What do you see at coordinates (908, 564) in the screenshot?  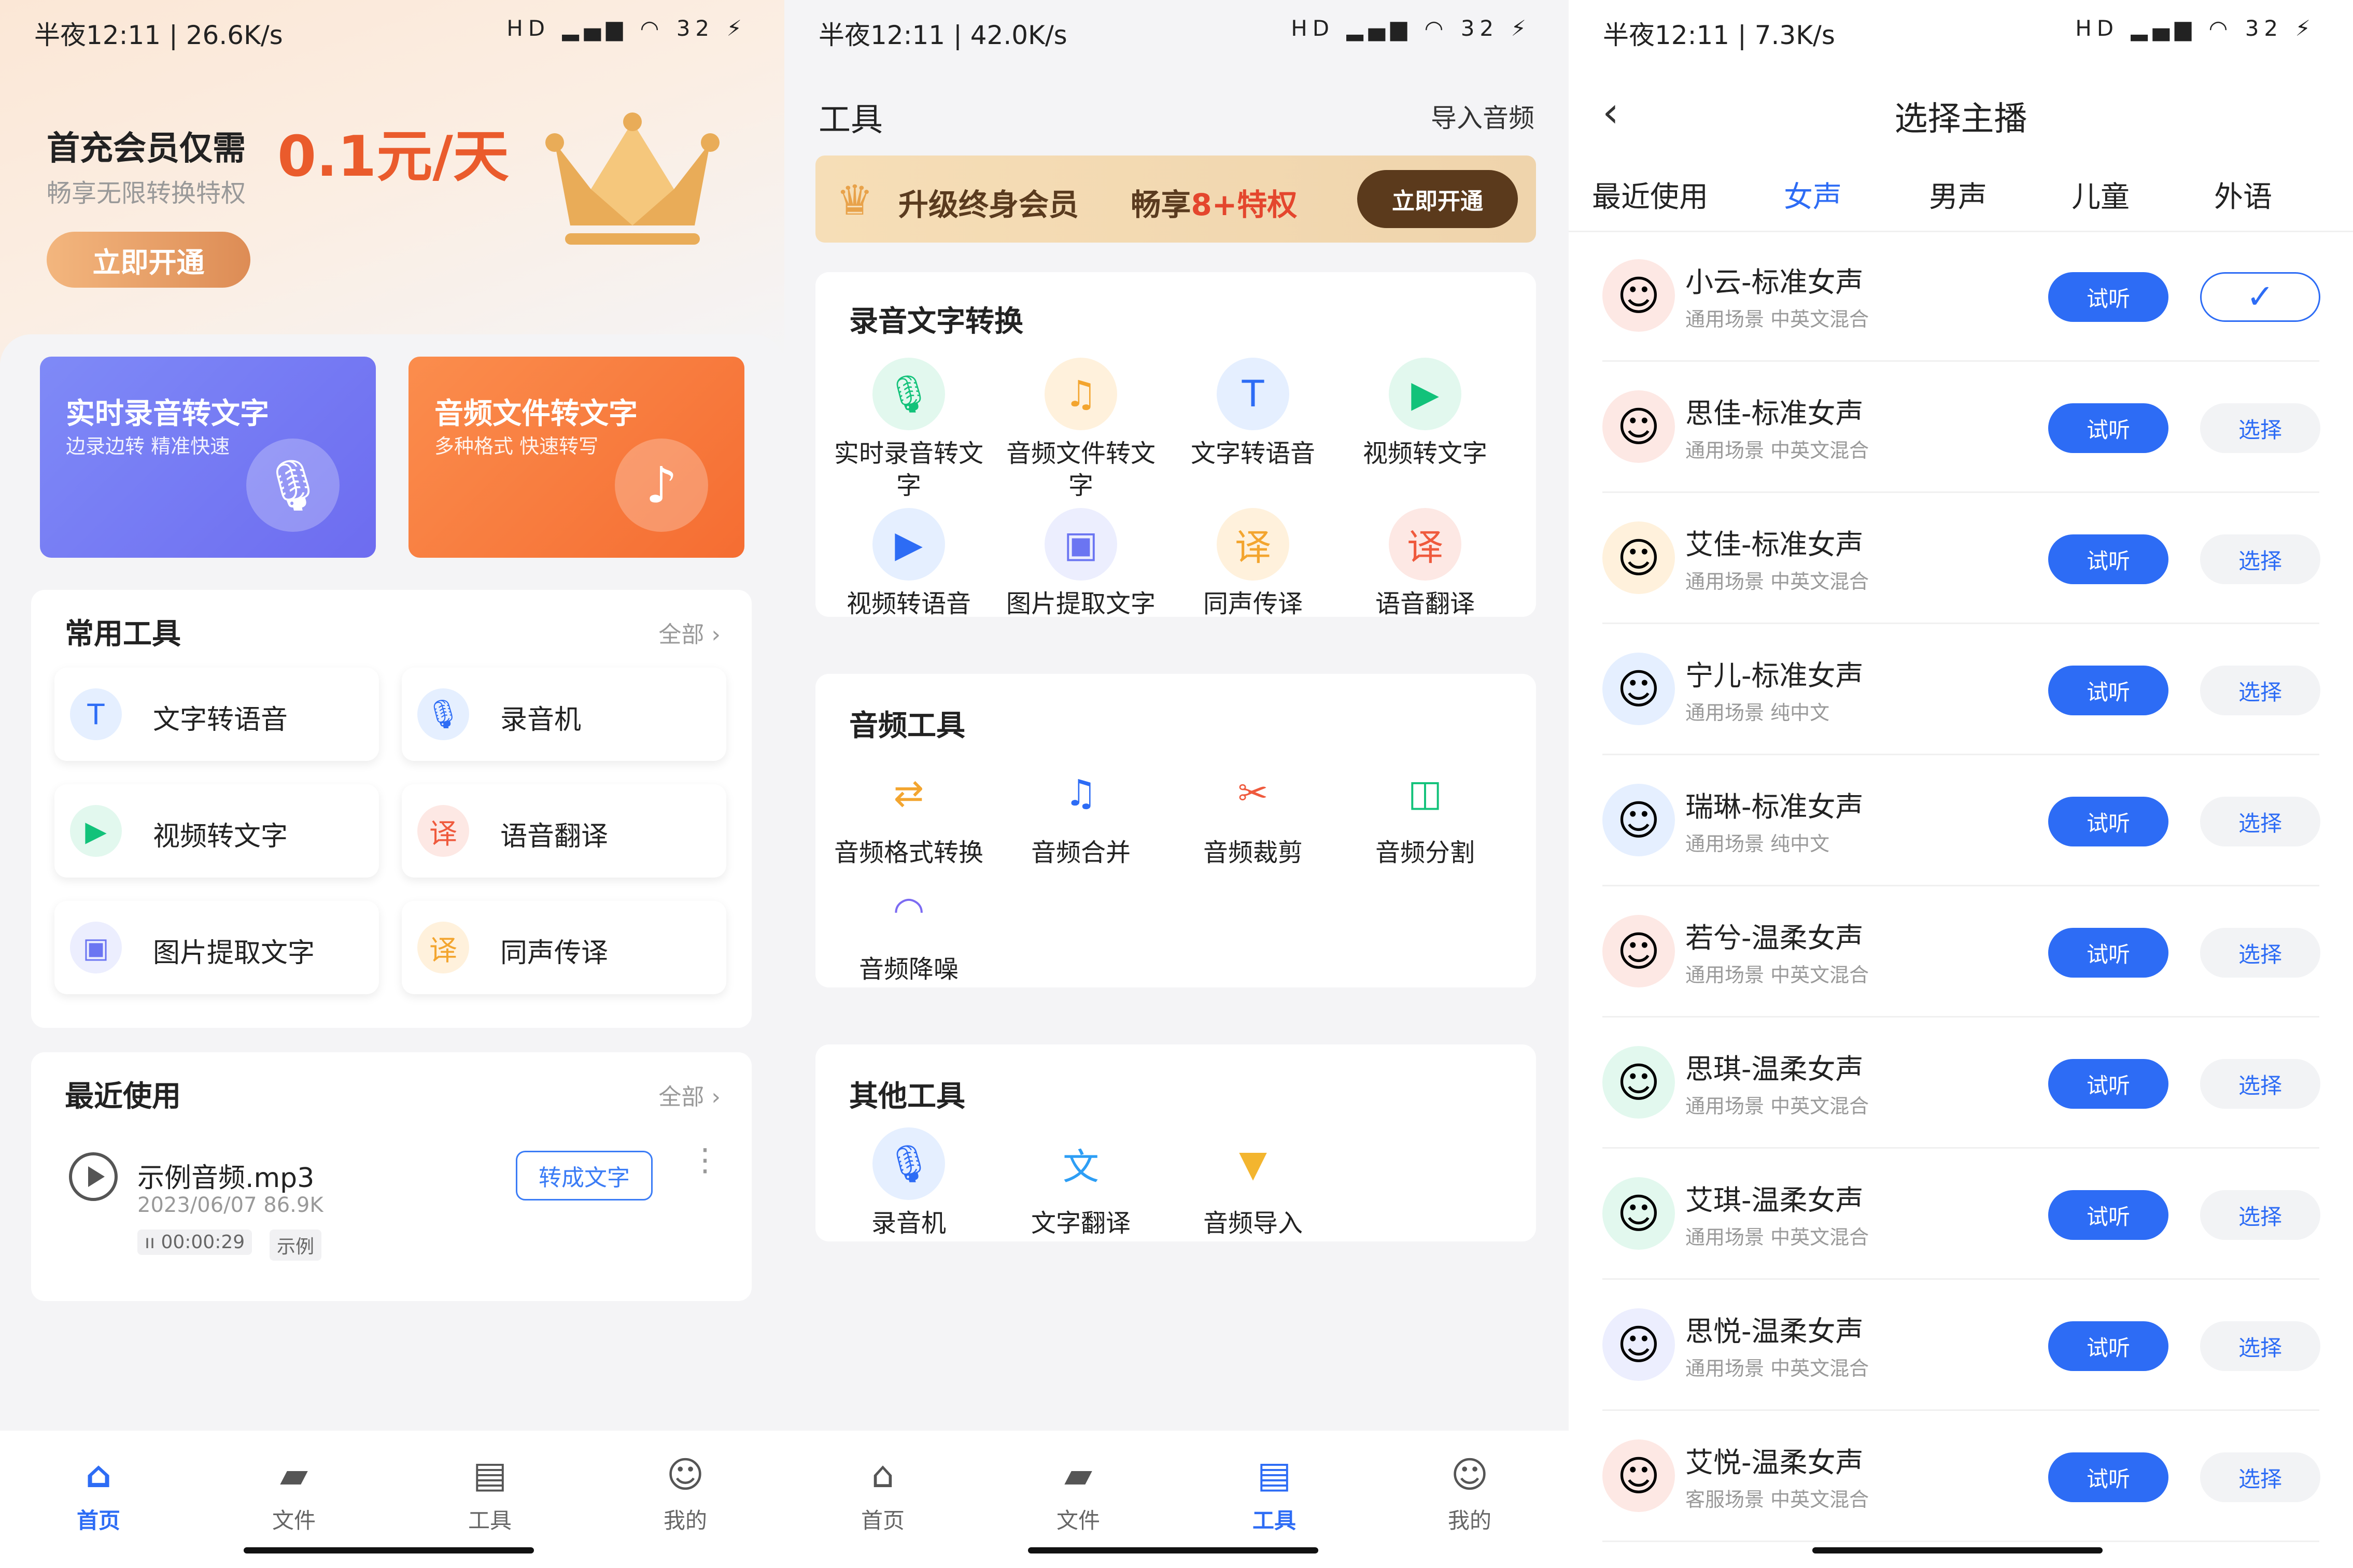 I see `tool-video-to-audio: ▶ 视频转语音` at bounding box center [908, 564].